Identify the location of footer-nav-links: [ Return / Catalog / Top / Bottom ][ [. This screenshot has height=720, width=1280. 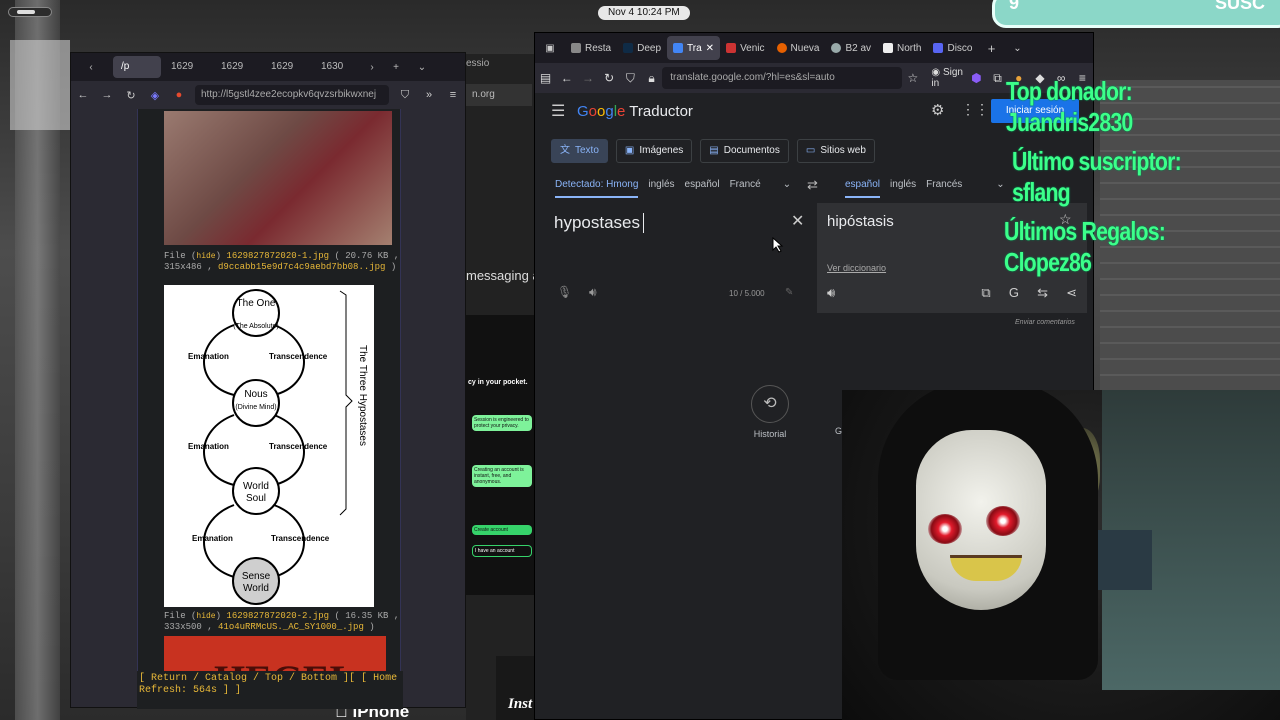
(253, 678).